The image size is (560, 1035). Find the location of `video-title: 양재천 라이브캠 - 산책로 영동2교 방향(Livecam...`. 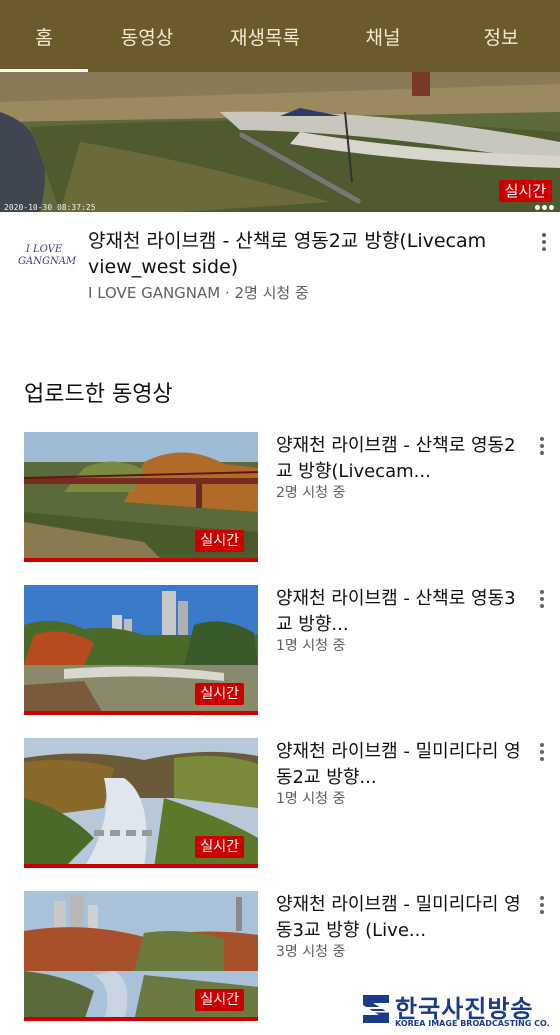

video-title: 양재천 라이브캠 - 산책로 영동2교 방향(Livecam... is located at coordinates (400, 459).